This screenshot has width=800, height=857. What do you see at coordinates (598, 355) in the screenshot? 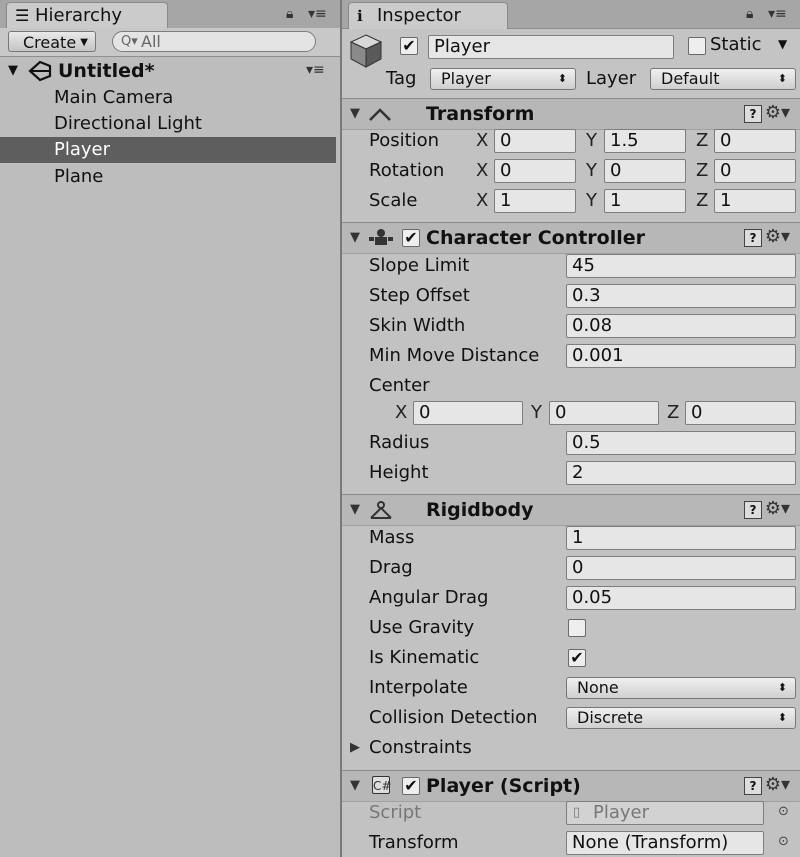
I see `min-move-distance-value: 0.001` at bounding box center [598, 355].